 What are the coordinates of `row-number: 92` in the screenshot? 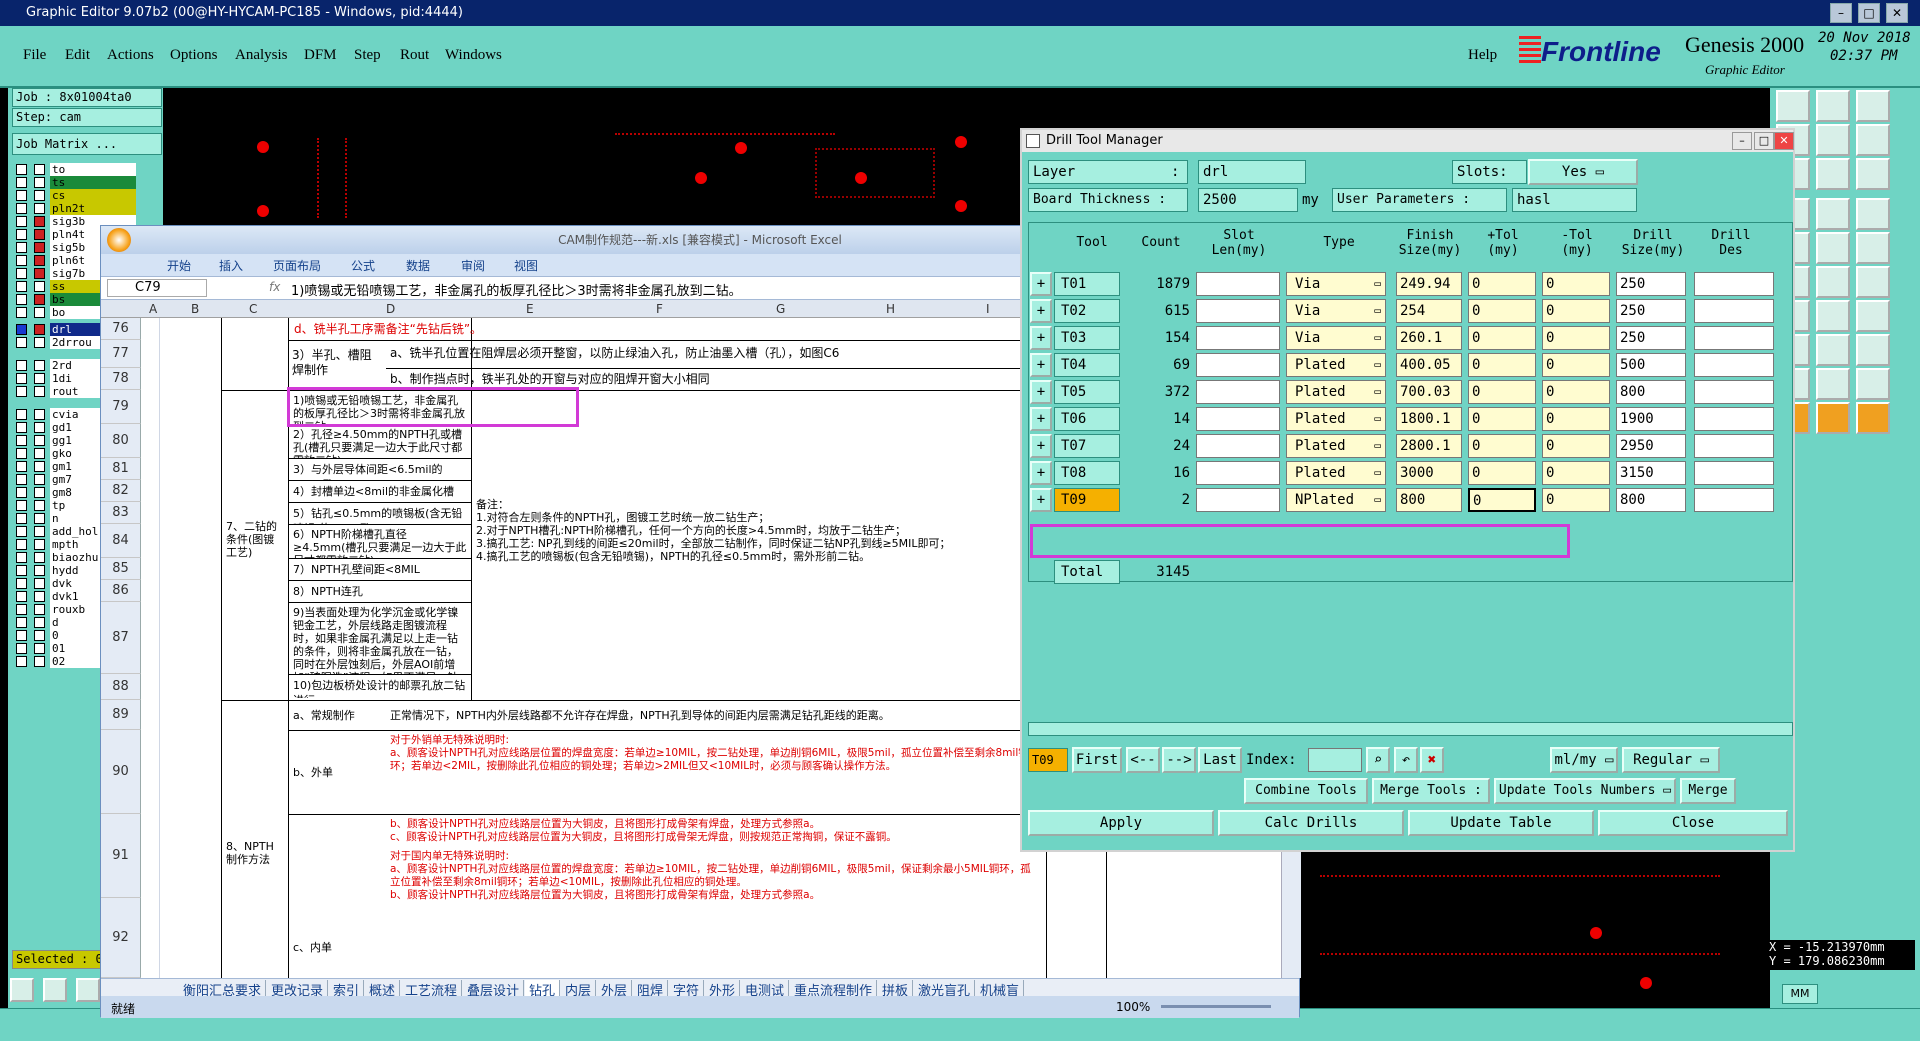 It's located at (121, 938).